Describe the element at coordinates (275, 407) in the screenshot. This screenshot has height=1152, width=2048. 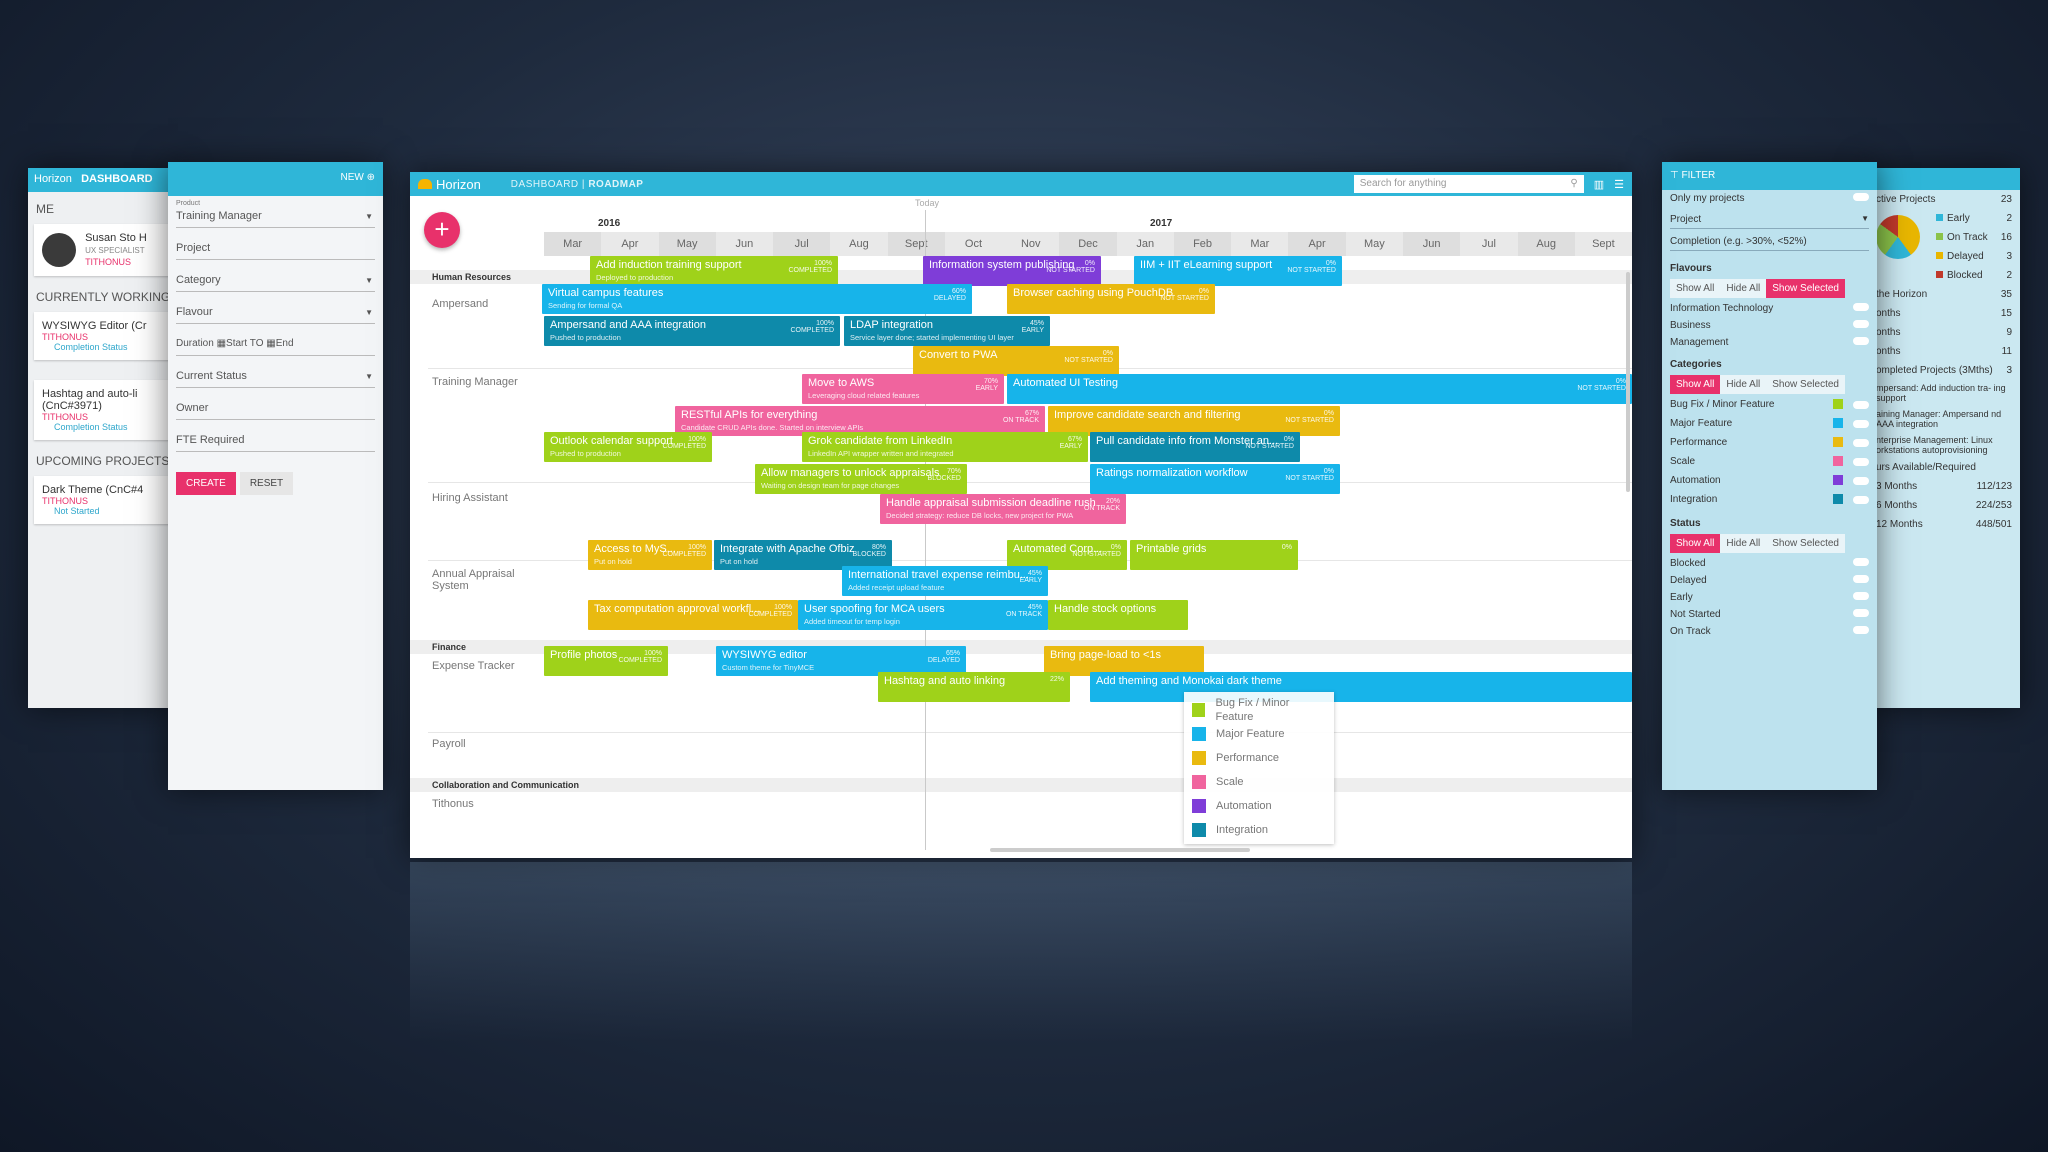
I see `owner-field: Owner` at that location.